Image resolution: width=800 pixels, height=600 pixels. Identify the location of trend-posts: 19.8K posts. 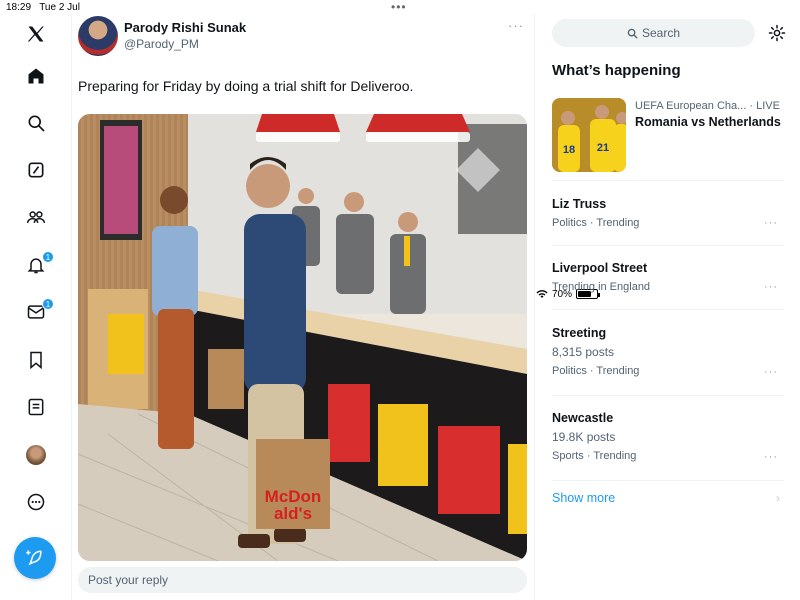
(584, 437).